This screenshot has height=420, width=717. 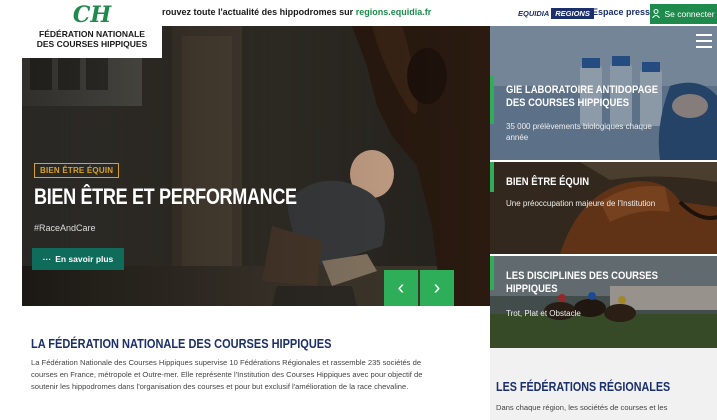 What do you see at coordinates (492, 100) in the screenshot?
I see `card-laboratoire-accent` at bounding box center [492, 100].